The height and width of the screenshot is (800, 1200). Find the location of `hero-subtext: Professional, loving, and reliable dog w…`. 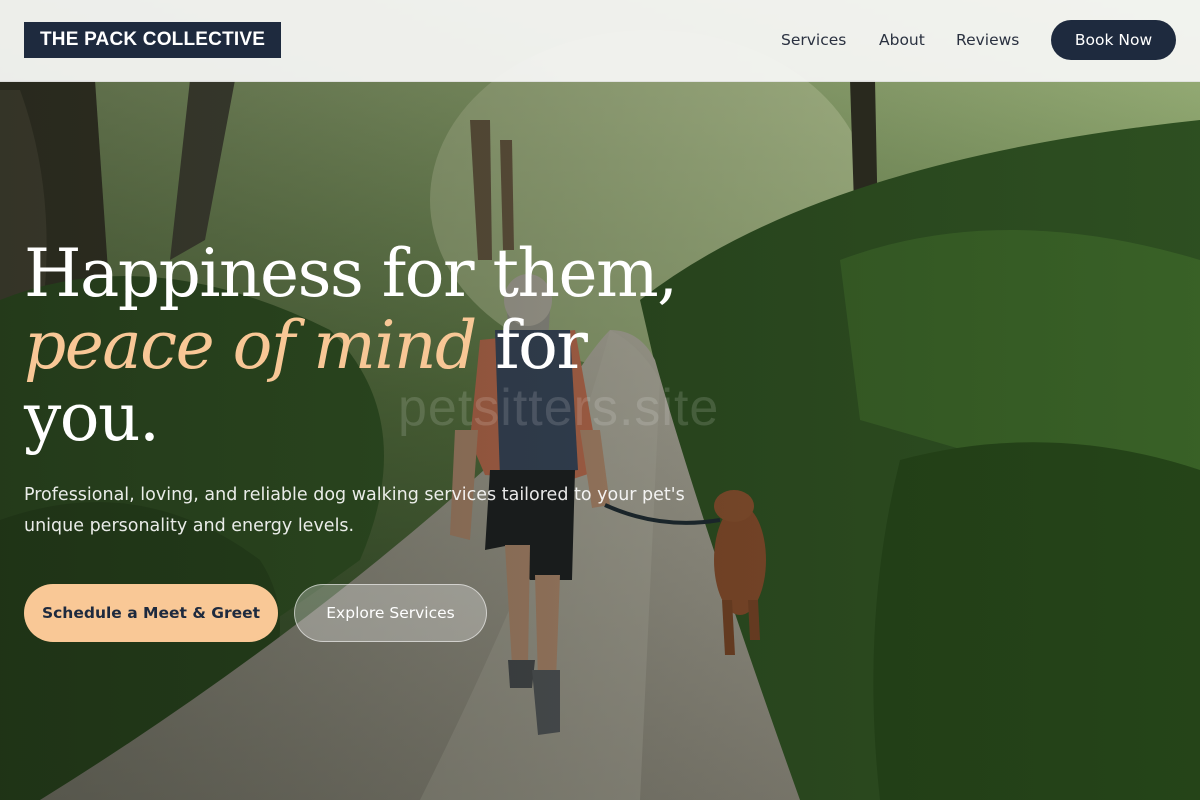

hero-subtext: Professional, loving, and reliable dog w… is located at coordinates (354, 510).